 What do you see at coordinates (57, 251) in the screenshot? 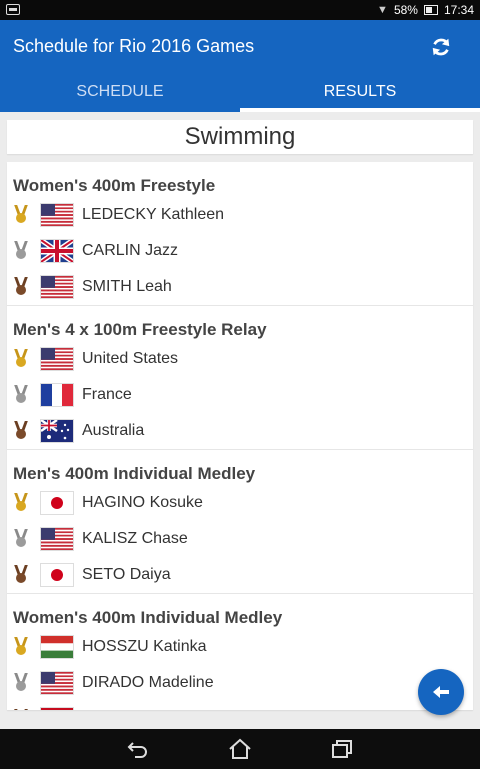
I see `gbr-flag-icon` at bounding box center [57, 251].